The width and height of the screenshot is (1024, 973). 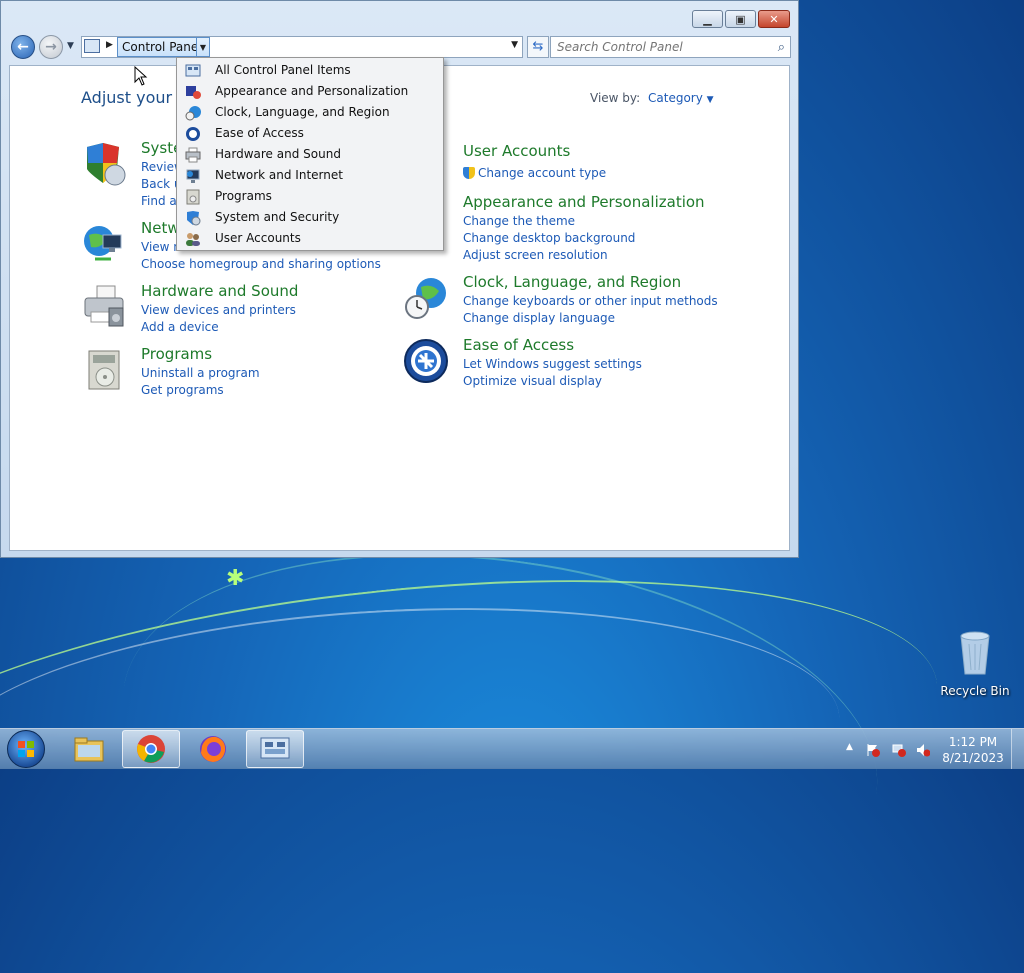 What do you see at coordinates (552, 364) in the screenshot?
I see `category-link: Let Windows suggest settings` at bounding box center [552, 364].